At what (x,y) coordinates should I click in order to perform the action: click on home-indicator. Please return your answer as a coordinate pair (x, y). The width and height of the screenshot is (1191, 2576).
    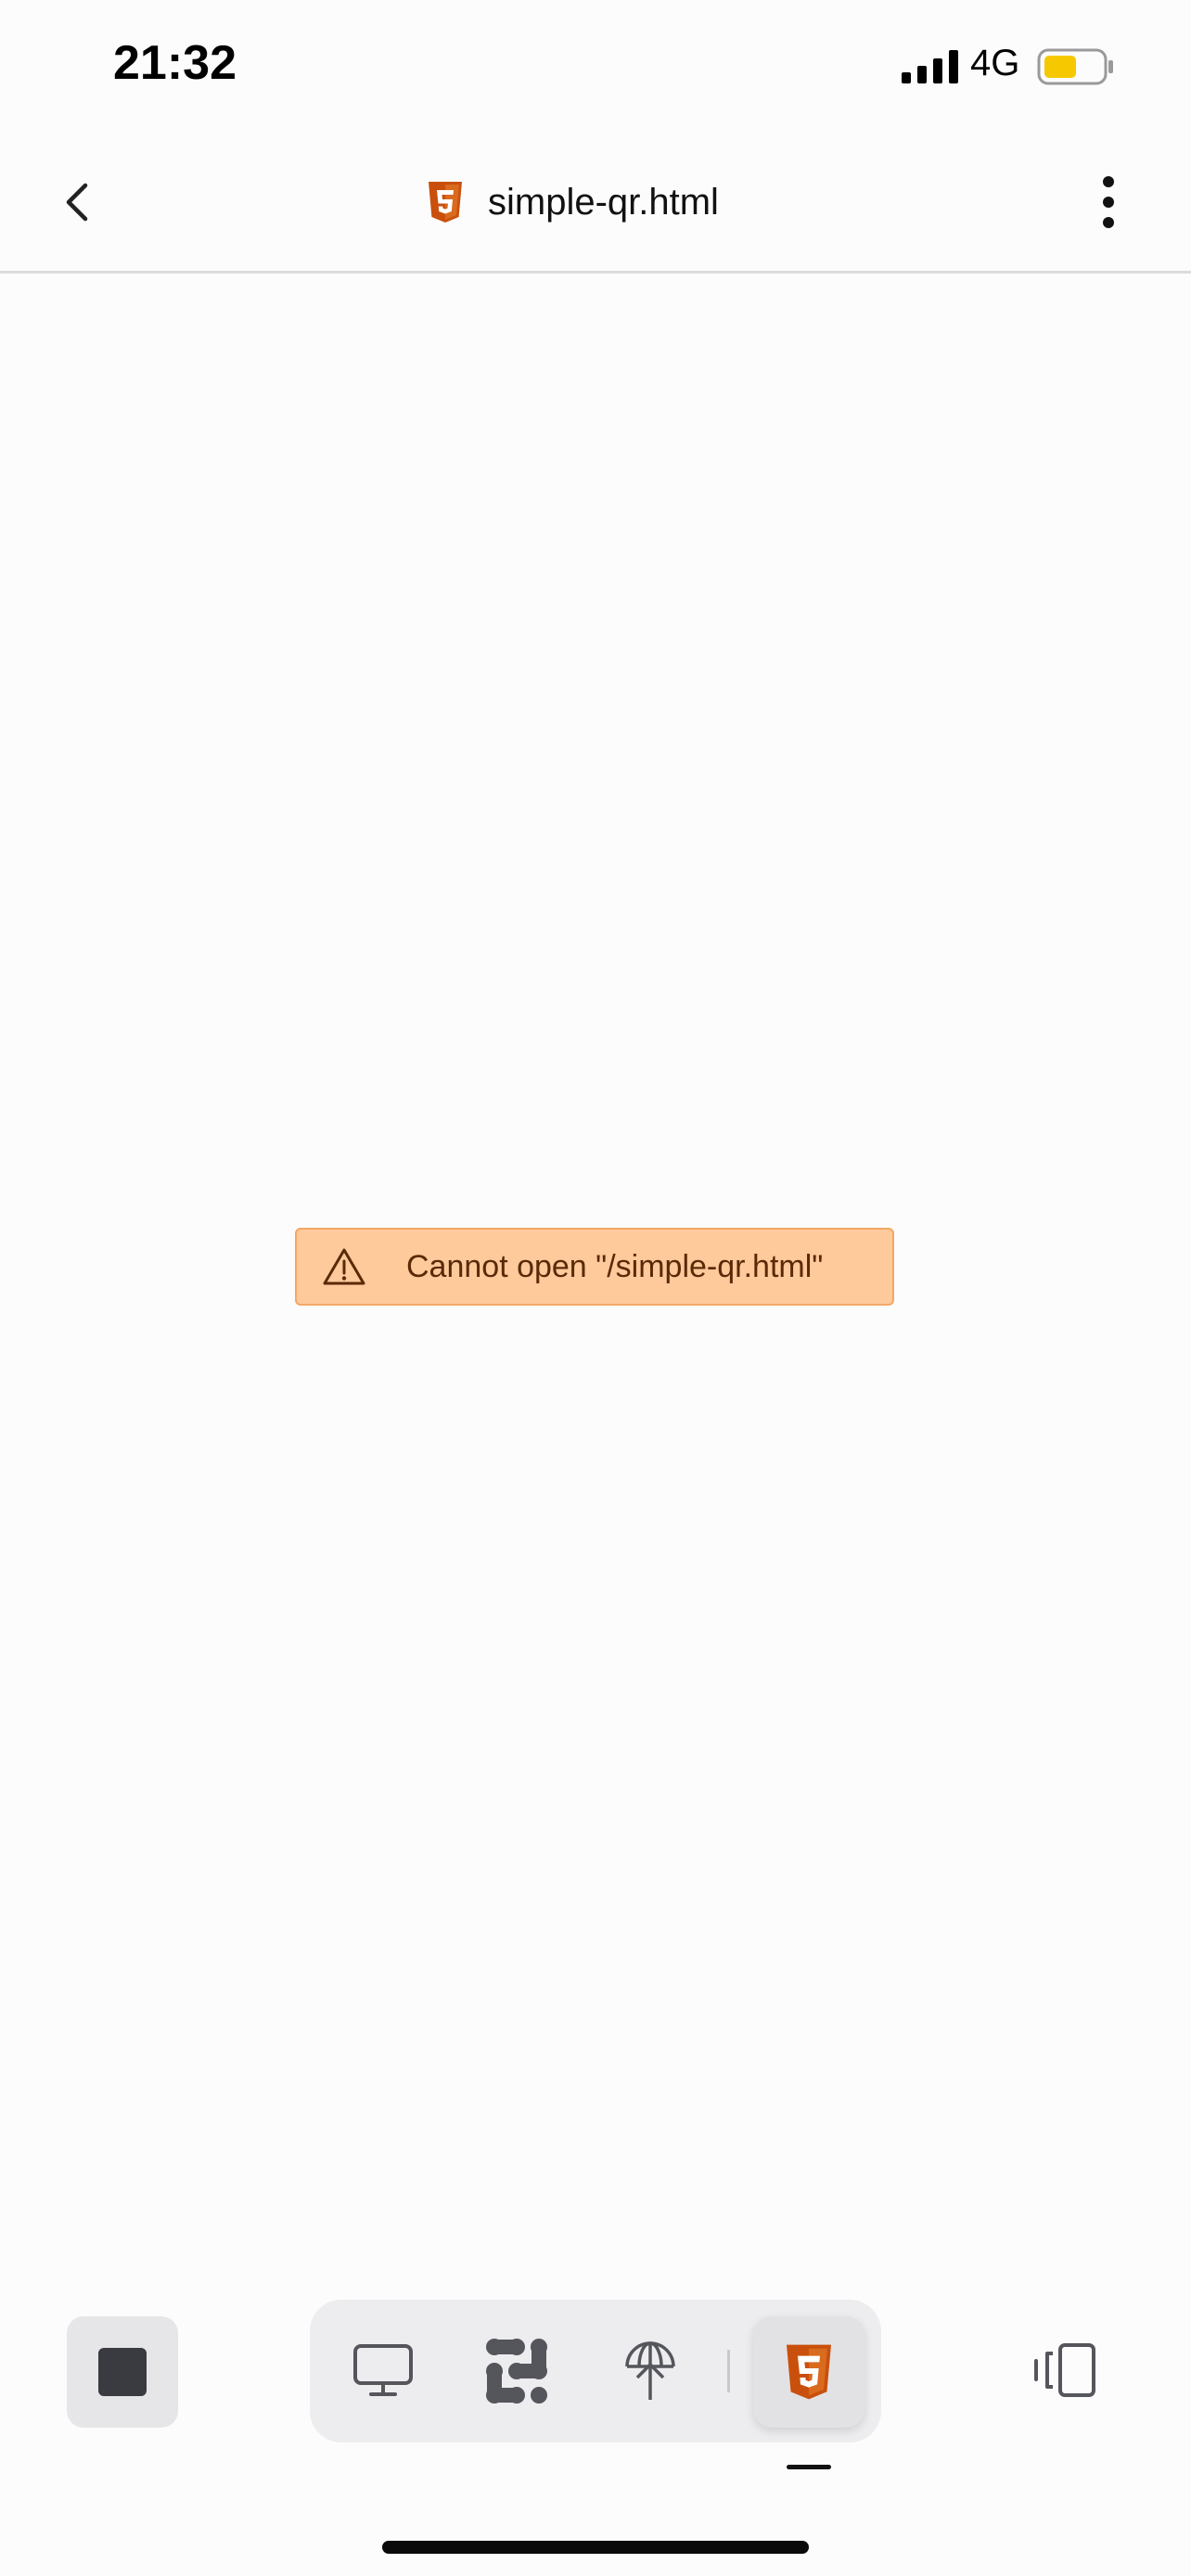
    Looking at the image, I should click on (595, 2547).